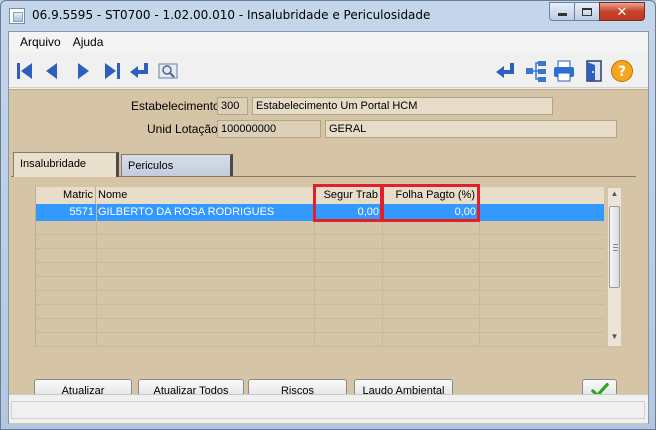 The image size is (656, 430). Describe the element at coordinates (66, 195) in the screenshot. I see `column-matric: Matric` at that location.